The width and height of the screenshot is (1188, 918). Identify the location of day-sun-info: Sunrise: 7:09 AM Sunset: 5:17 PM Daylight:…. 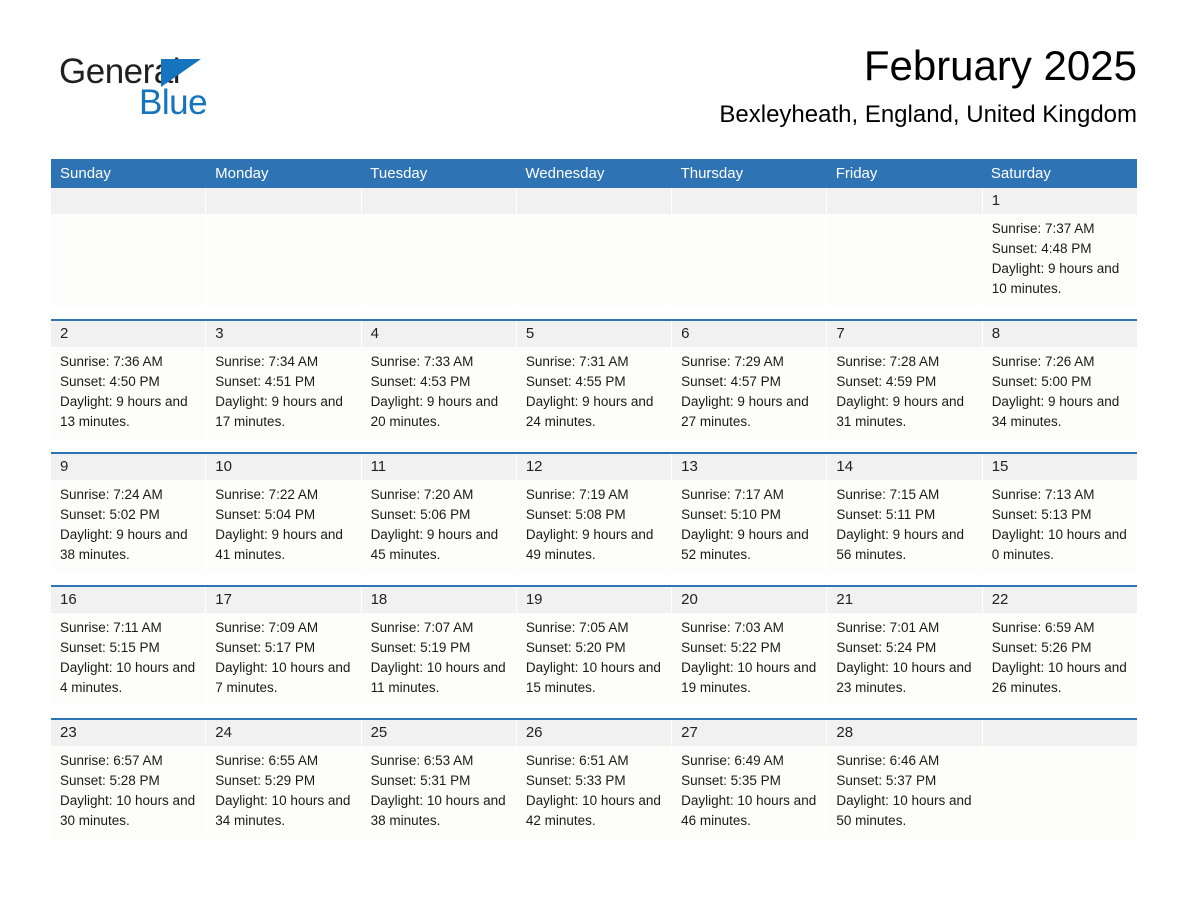
(283, 659).